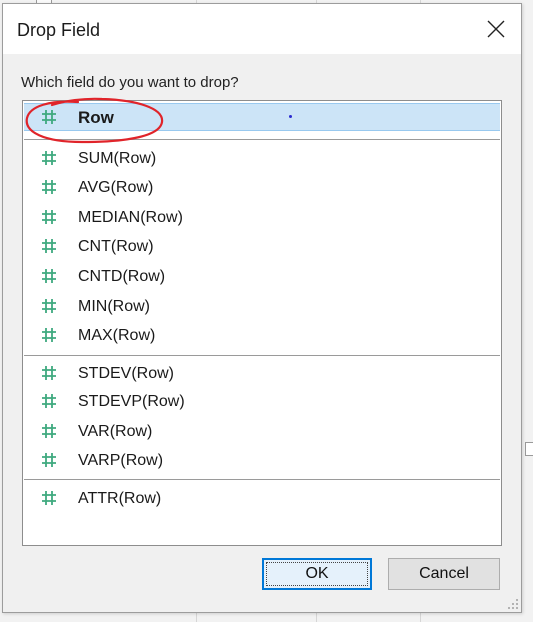 This screenshot has width=533, height=622. Describe the element at coordinates (290, 116) in the screenshot. I see `cursor-dot` at that location.